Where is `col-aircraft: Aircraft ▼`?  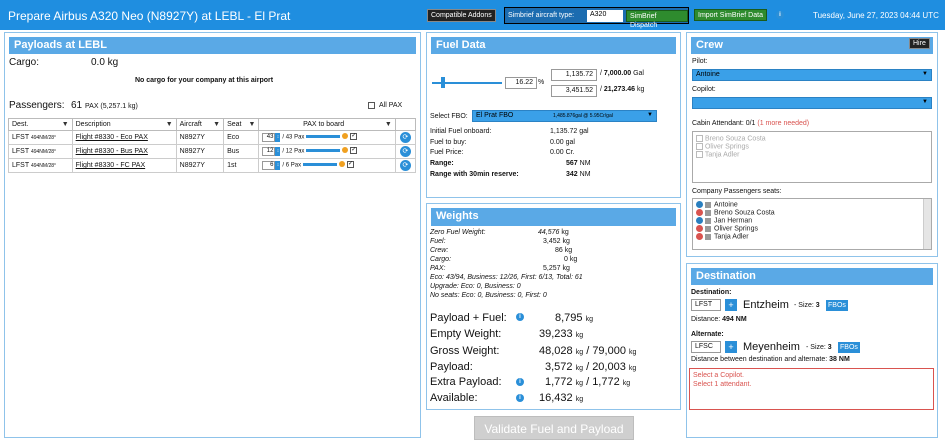
col-aircraft: Aircraft ▼ is located at coordinates (200, 124).